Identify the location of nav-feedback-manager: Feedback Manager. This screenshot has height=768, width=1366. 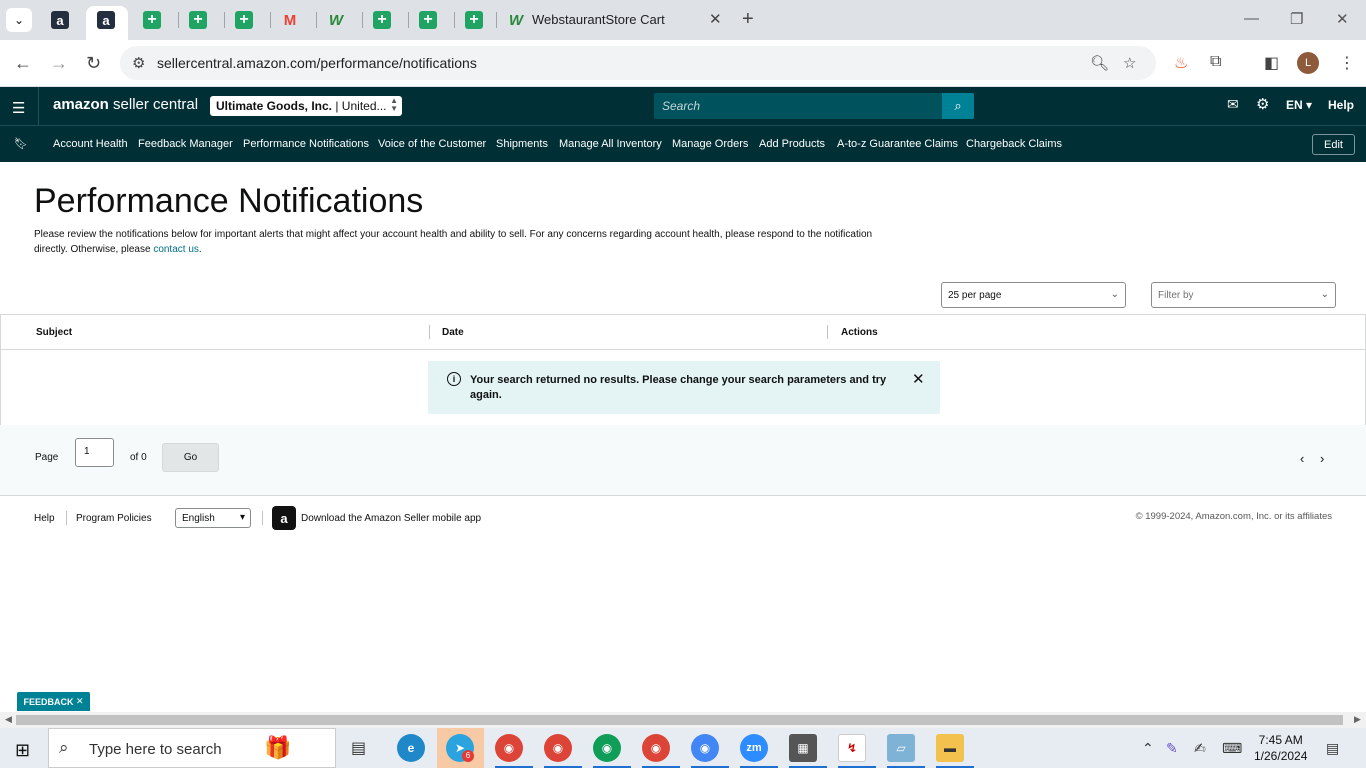
(185, 144).